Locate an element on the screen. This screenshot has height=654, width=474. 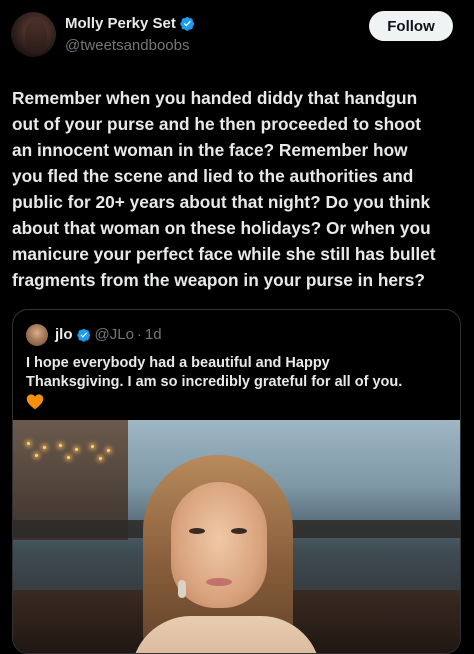
author-avatar is located at coordinates (33, 34).